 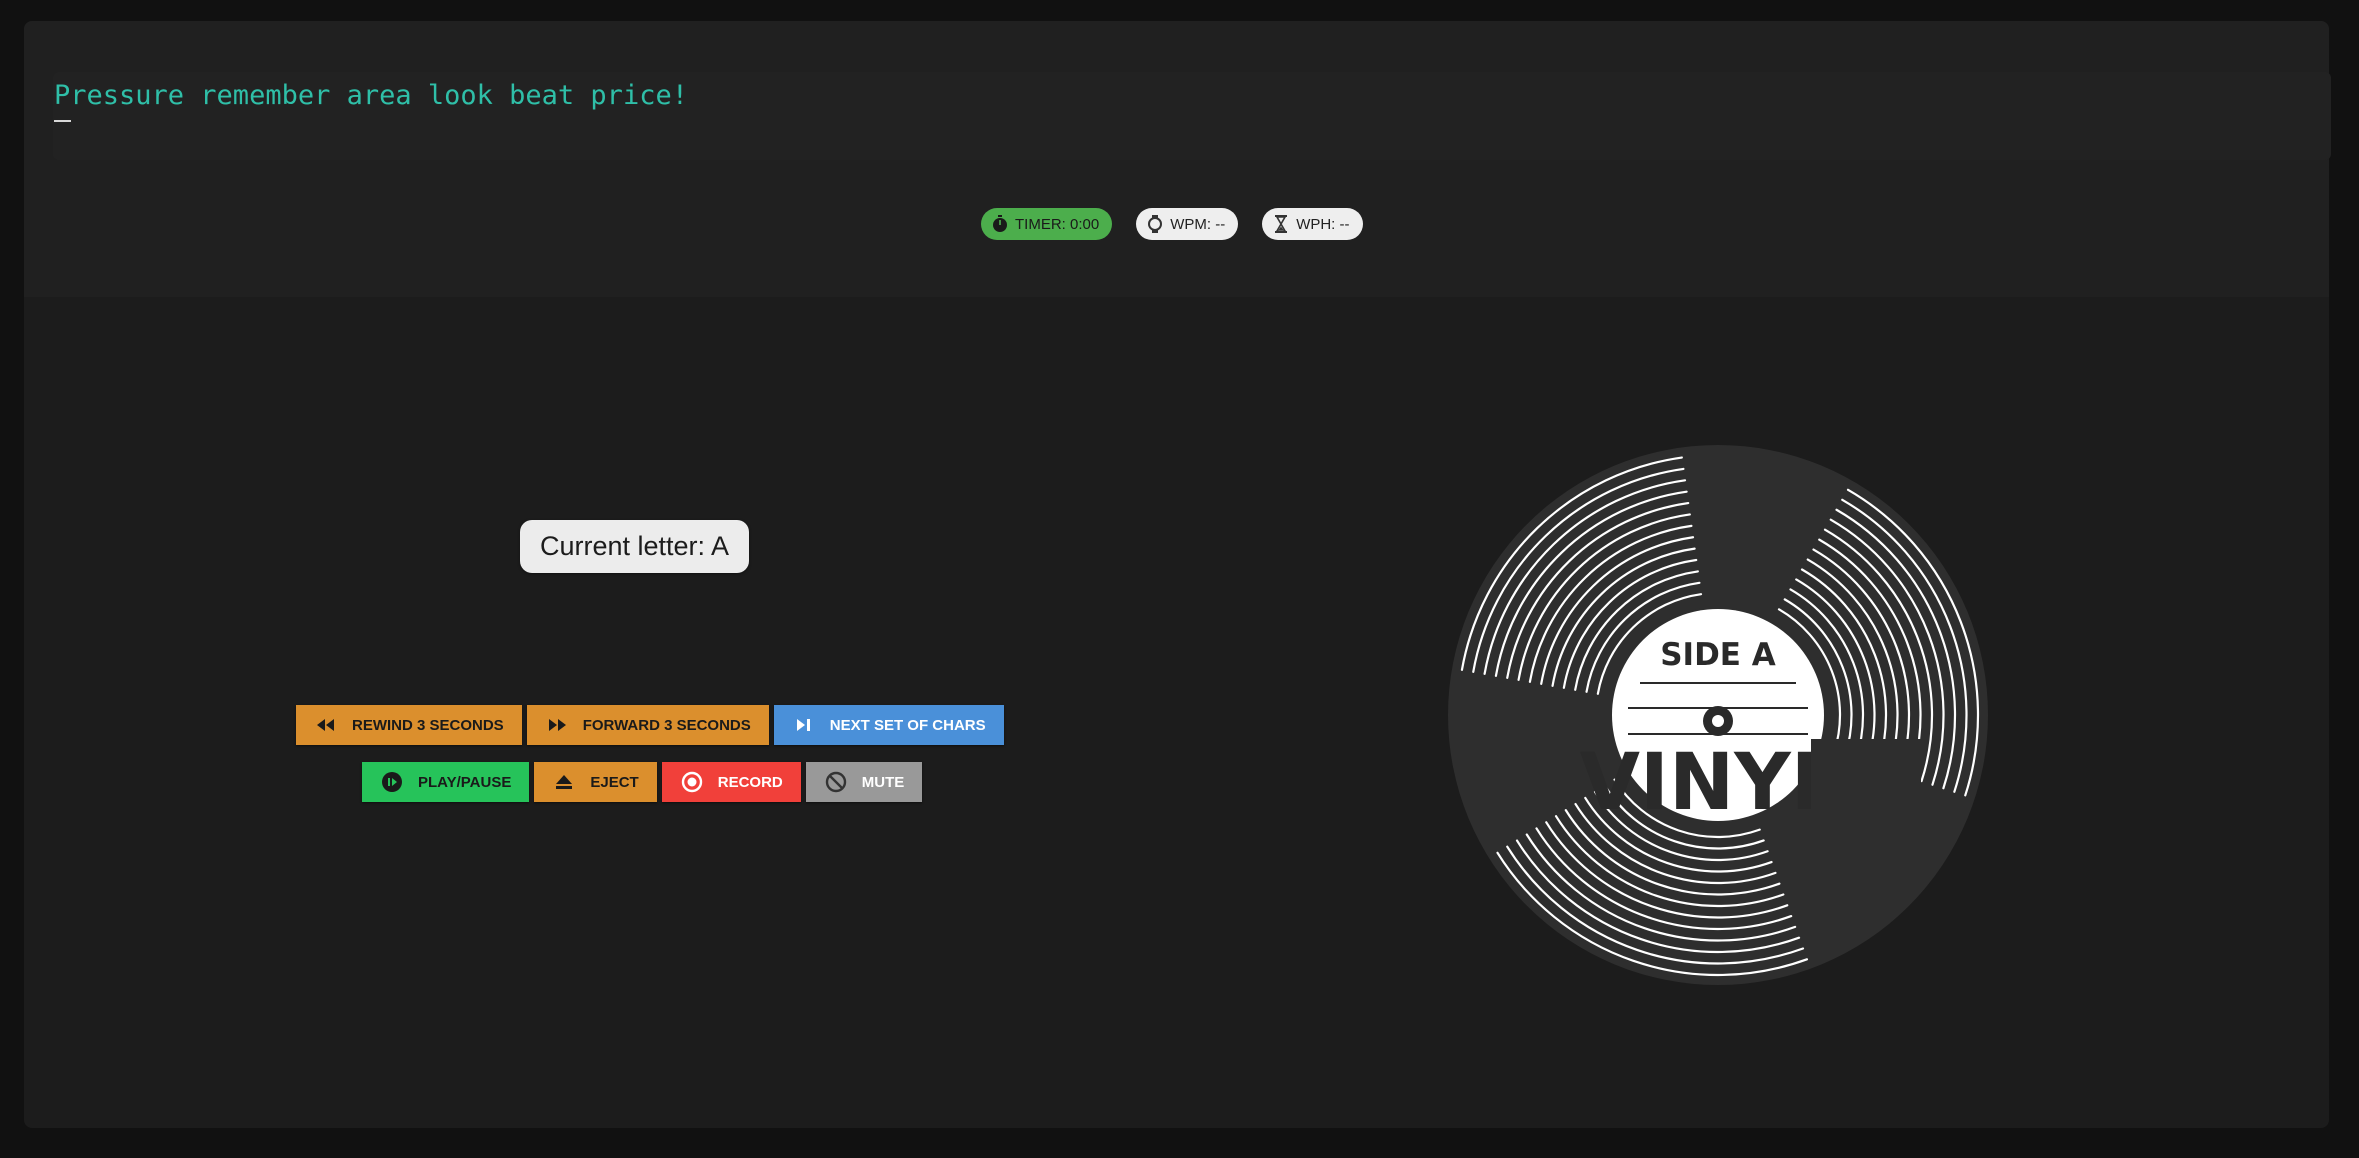 What do you see at coordinates (1000, 223) in the screenshot?
I see `stopwatch-icon` at bounding box center [1000, 223].